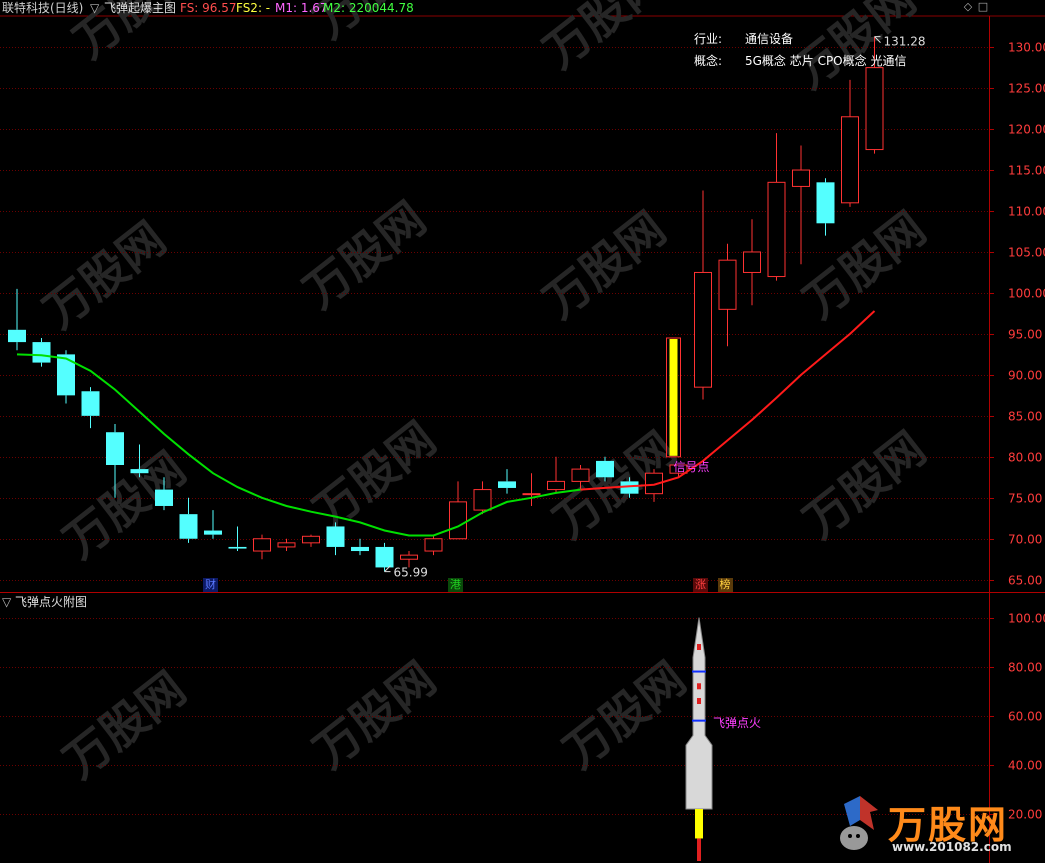 This screenshot has height=863, width=1045. Describe the element at coordinates (94, 8) in the screenshot. I see `main-indicator-menu-icon: ▽` at that location.